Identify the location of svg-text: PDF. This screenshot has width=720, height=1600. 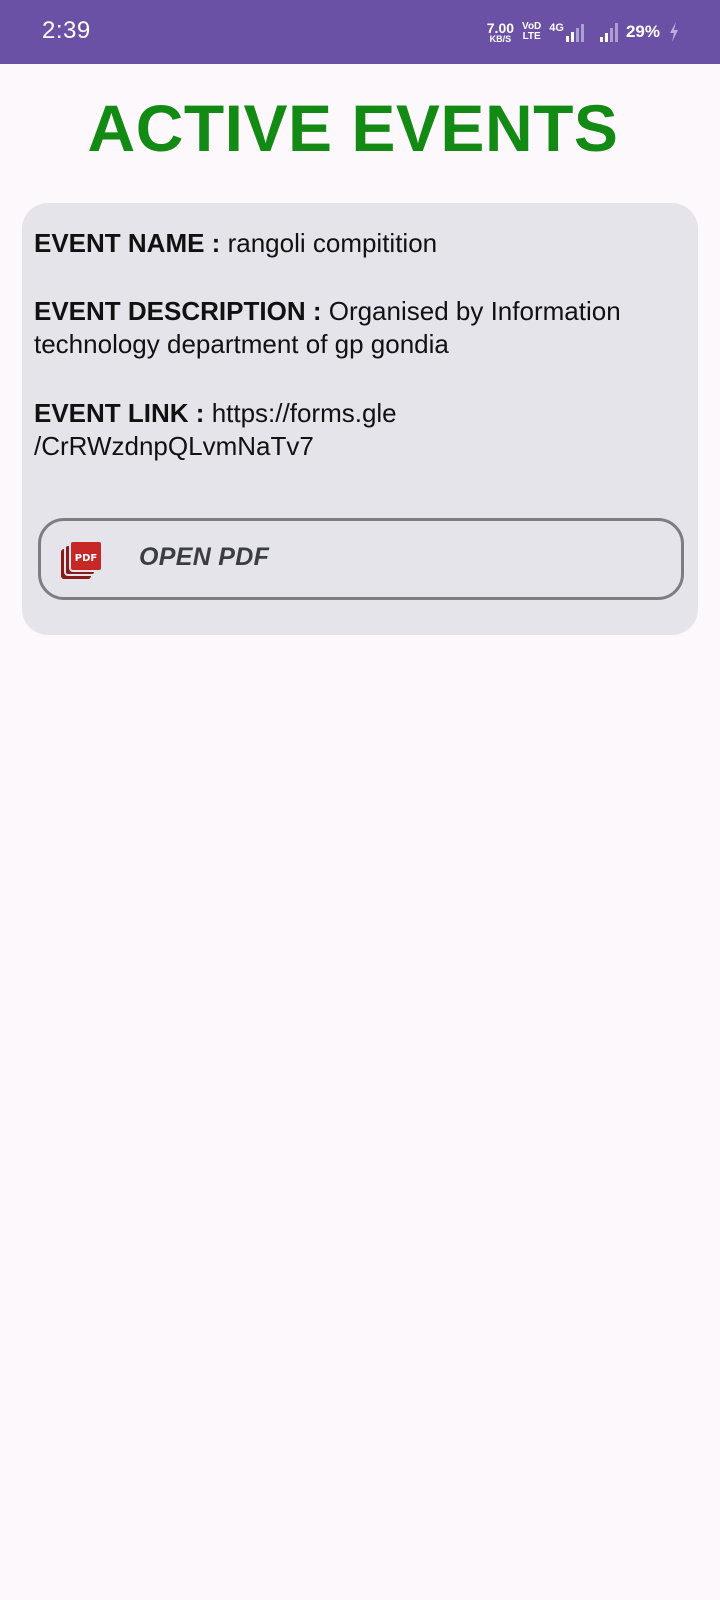
(86, 558).